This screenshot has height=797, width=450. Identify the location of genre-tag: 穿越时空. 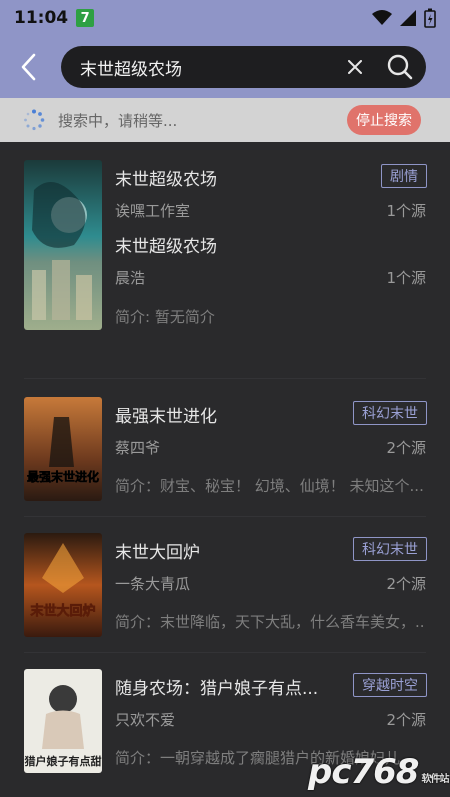
(390, 685).